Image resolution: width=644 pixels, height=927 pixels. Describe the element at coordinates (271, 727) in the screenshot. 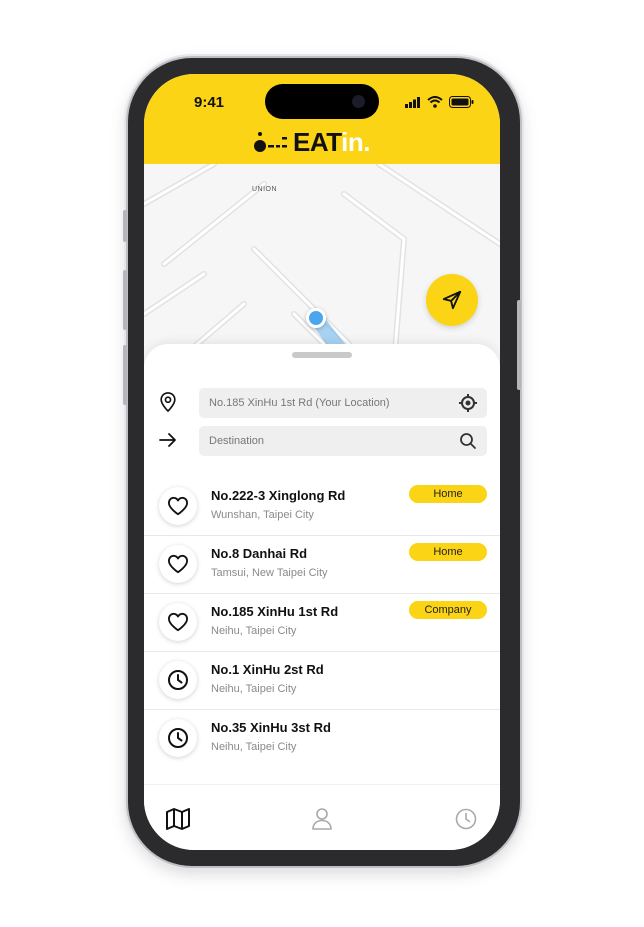

I see `place-title: No.35 XinHu 3st Rd` at that location.